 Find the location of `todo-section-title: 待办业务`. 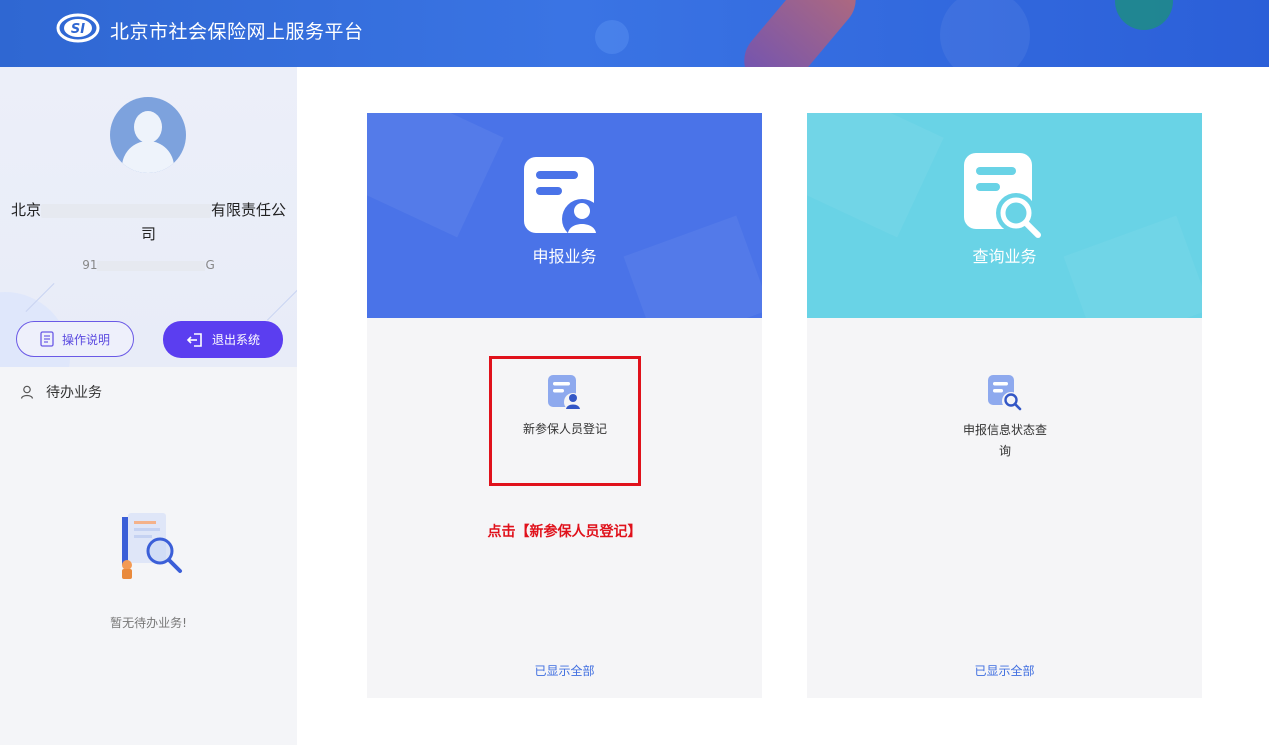

todo-section-title: 待办业务 is located at coordinates (61, 392).